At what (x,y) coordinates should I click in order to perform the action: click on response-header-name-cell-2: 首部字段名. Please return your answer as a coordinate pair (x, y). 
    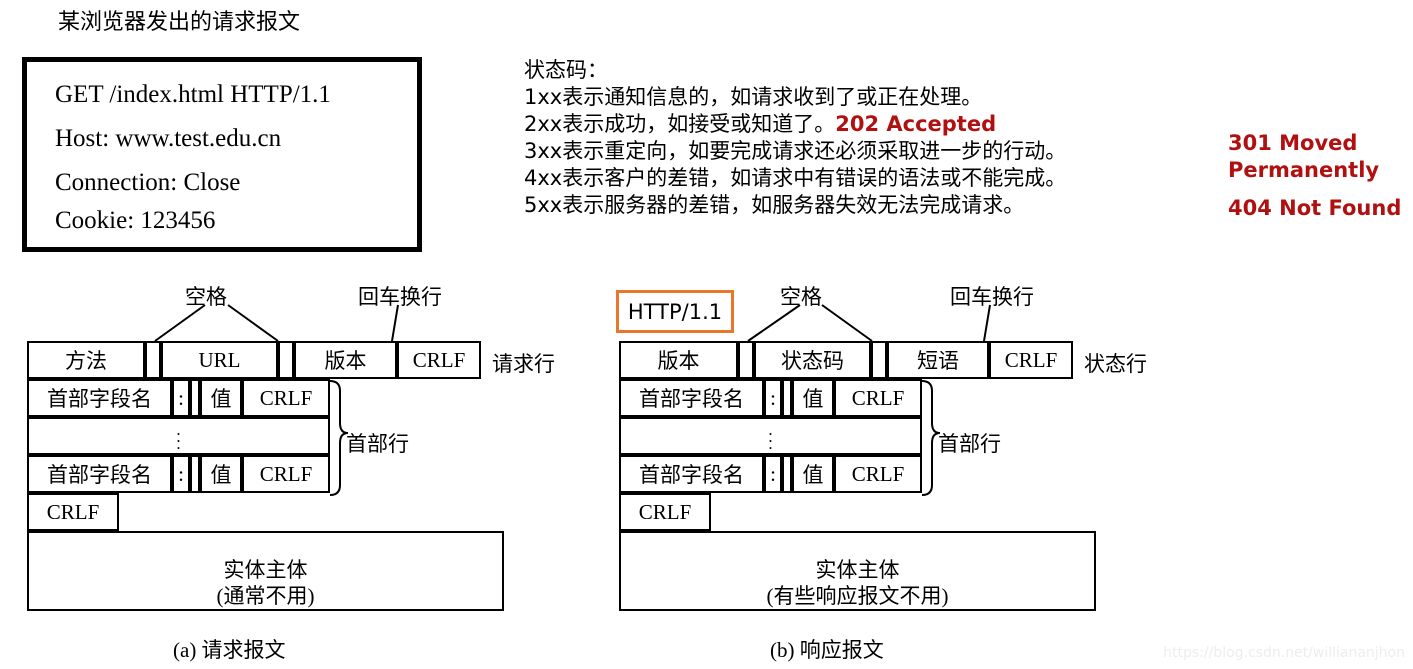
    Looking at the image, I should click on (691, 474).